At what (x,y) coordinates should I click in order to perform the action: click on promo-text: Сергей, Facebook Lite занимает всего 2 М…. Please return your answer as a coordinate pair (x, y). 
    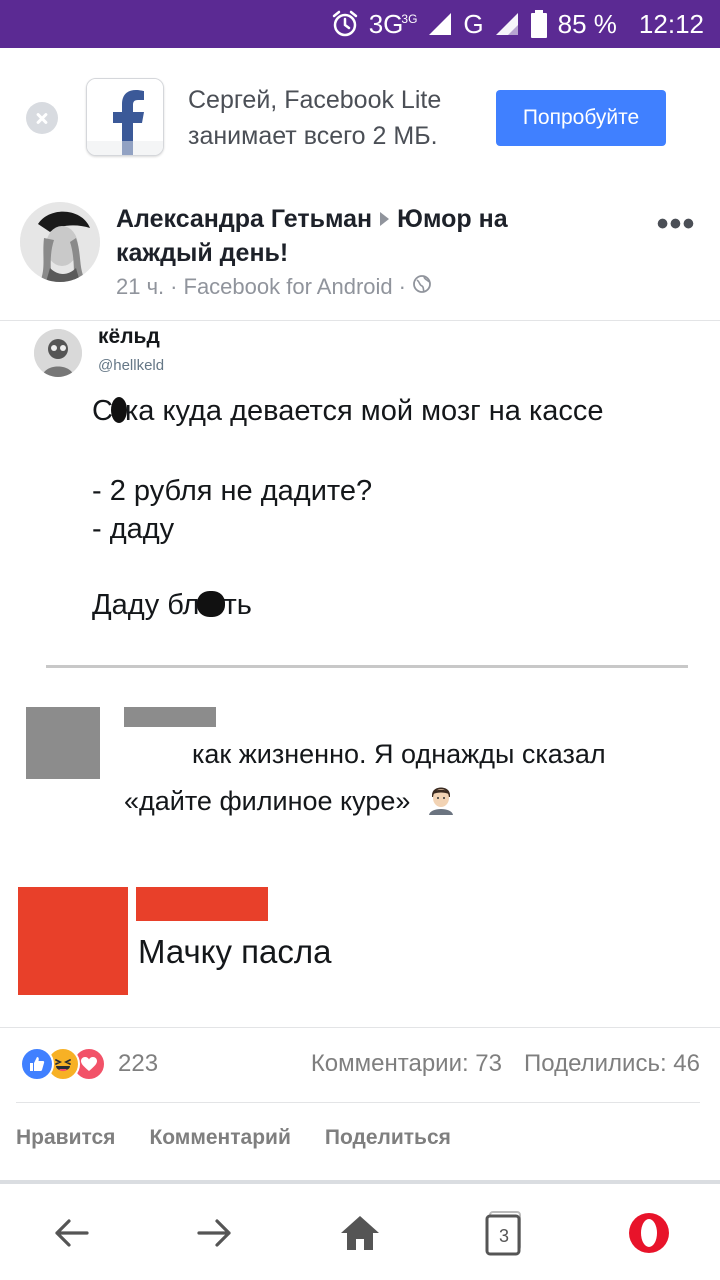
    Looking at the image, I should click on (315, 118).